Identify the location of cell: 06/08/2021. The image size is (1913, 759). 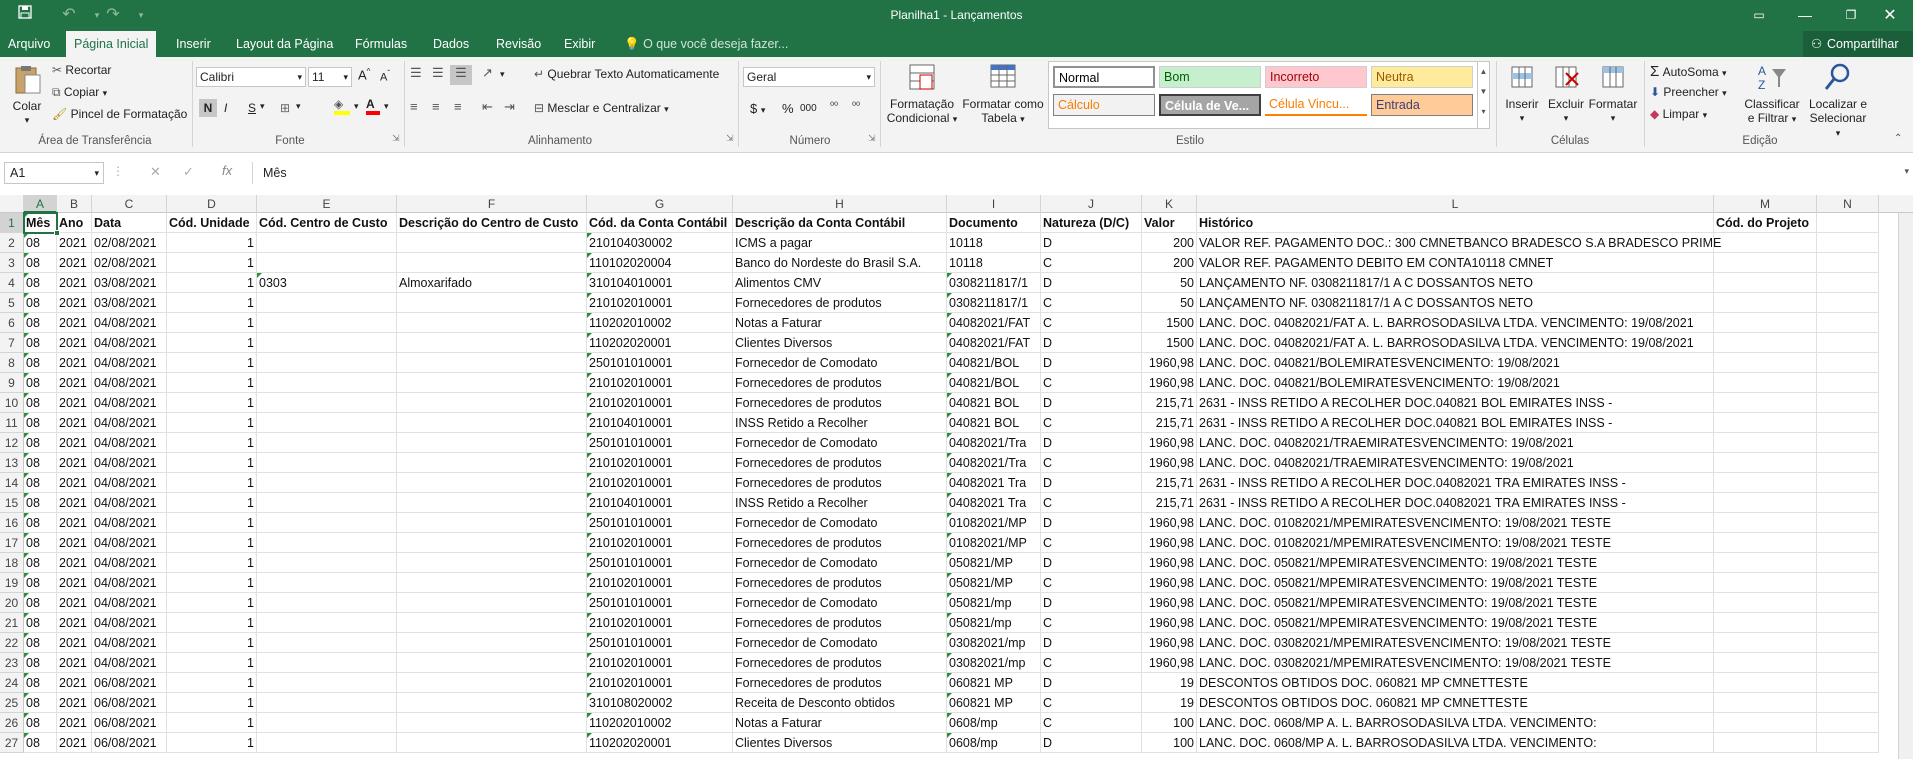
(129, 743).